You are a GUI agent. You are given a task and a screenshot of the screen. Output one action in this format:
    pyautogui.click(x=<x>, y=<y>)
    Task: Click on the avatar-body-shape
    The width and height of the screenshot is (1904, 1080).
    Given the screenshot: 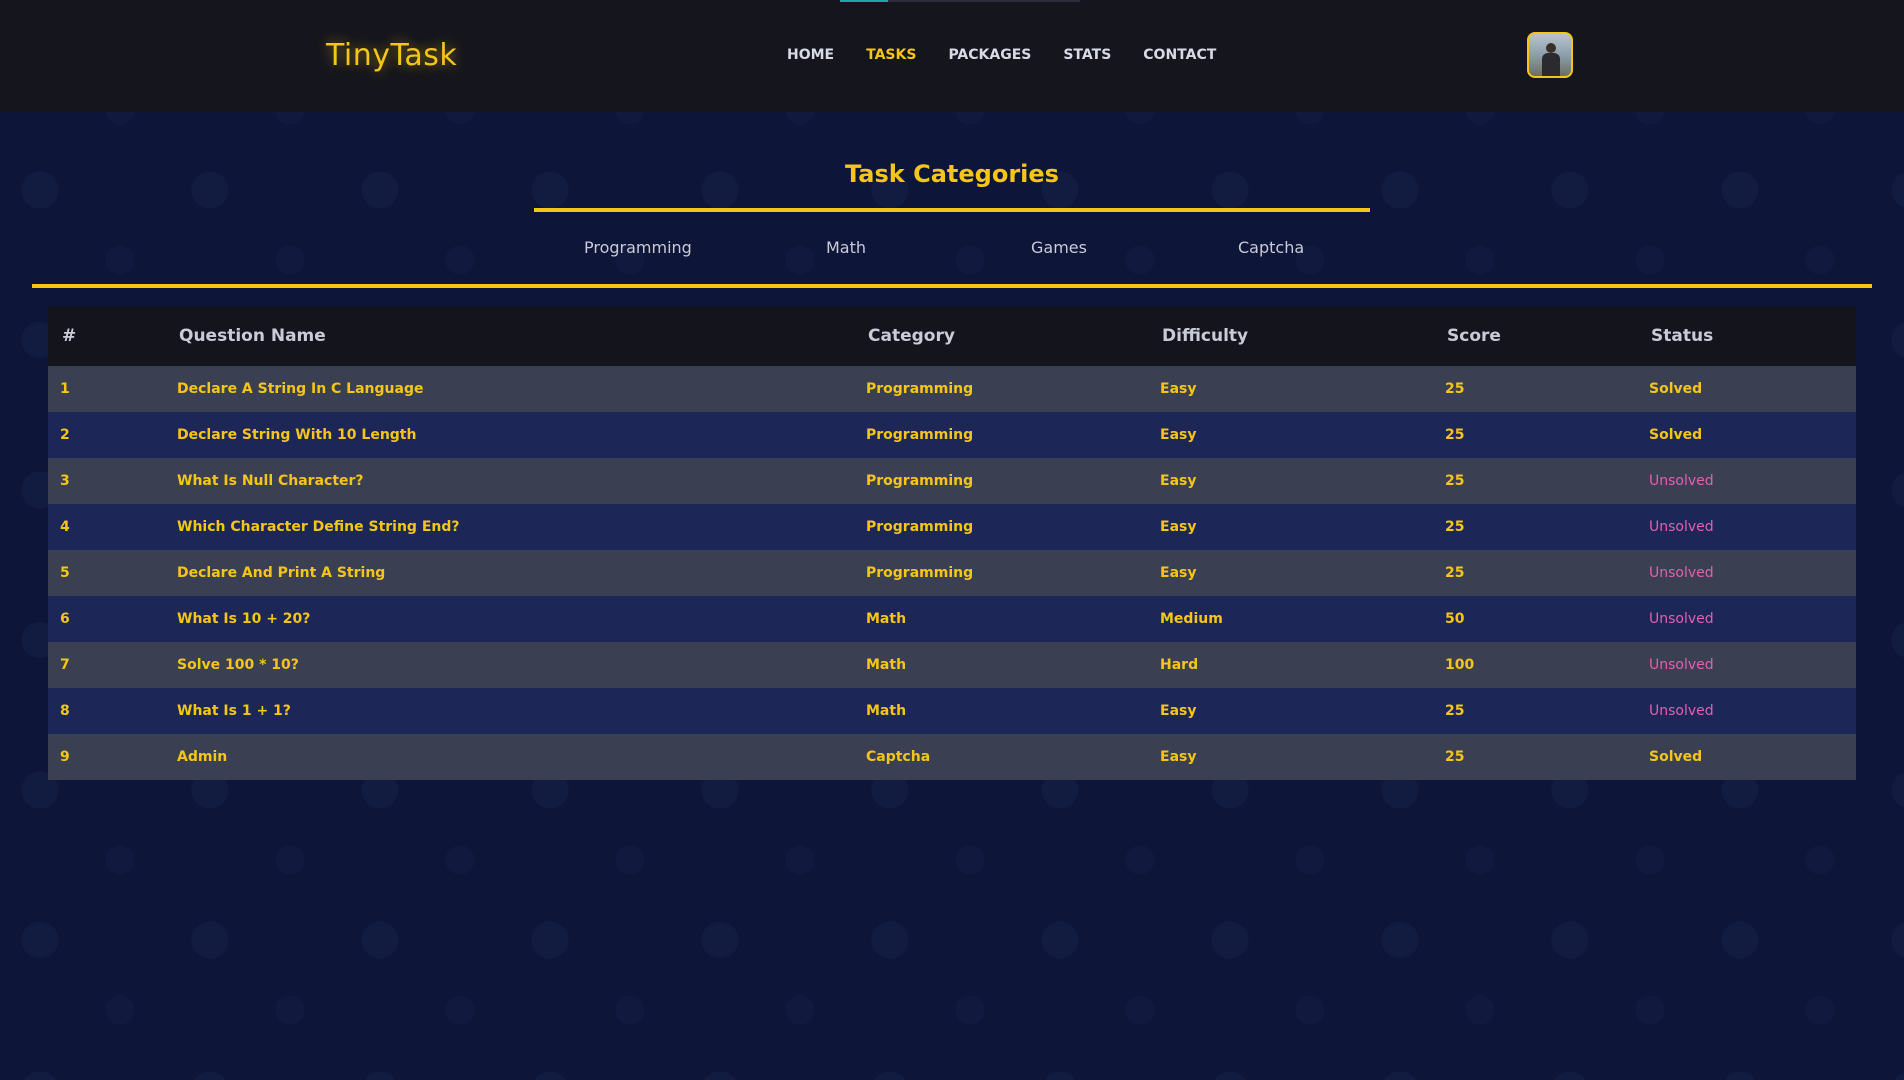 What is the action you would take?
    pyautogui.click(x=1551, y=64)
    